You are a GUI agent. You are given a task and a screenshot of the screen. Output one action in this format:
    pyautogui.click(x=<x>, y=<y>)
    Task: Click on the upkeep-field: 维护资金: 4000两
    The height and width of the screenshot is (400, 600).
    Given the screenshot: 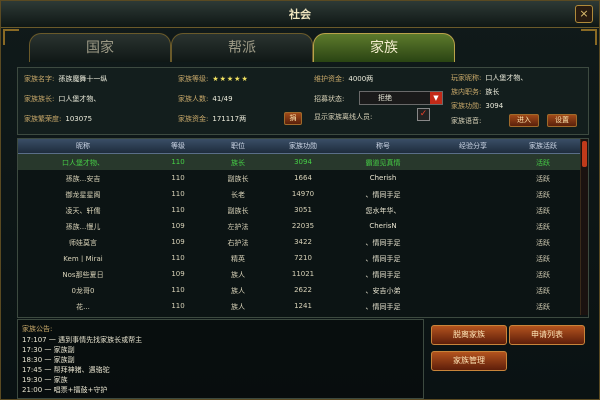 What is the action you would take?
    pyautogui.click(x=343, y=79)
    